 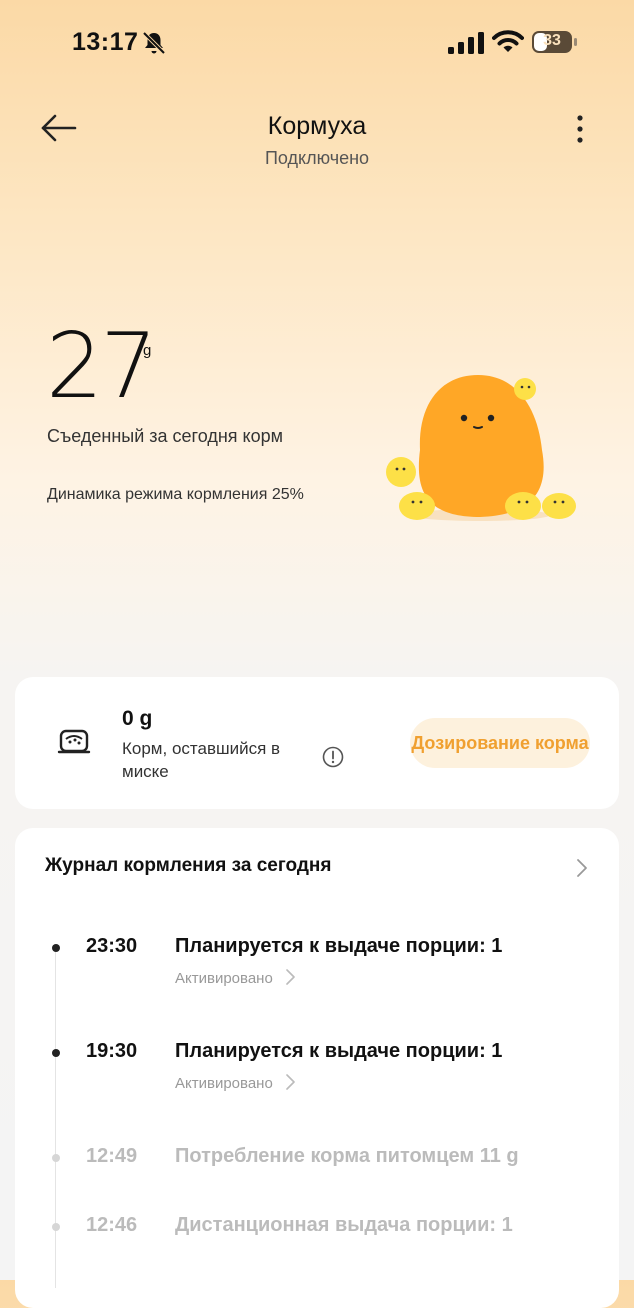 What do you see at coordinates (317, 158) in the screenshot?
I see `connection-status: Подключено` at bounding box center [317, 158].